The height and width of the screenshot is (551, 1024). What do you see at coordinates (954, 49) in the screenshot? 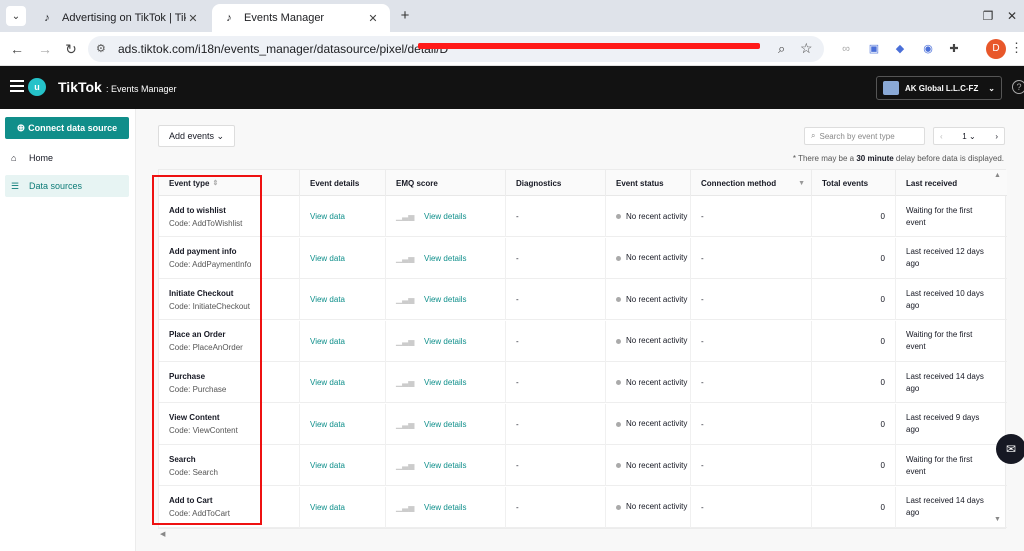
I see `extensions-puzzle-icon: ✚` at bounding box center [954, 49].